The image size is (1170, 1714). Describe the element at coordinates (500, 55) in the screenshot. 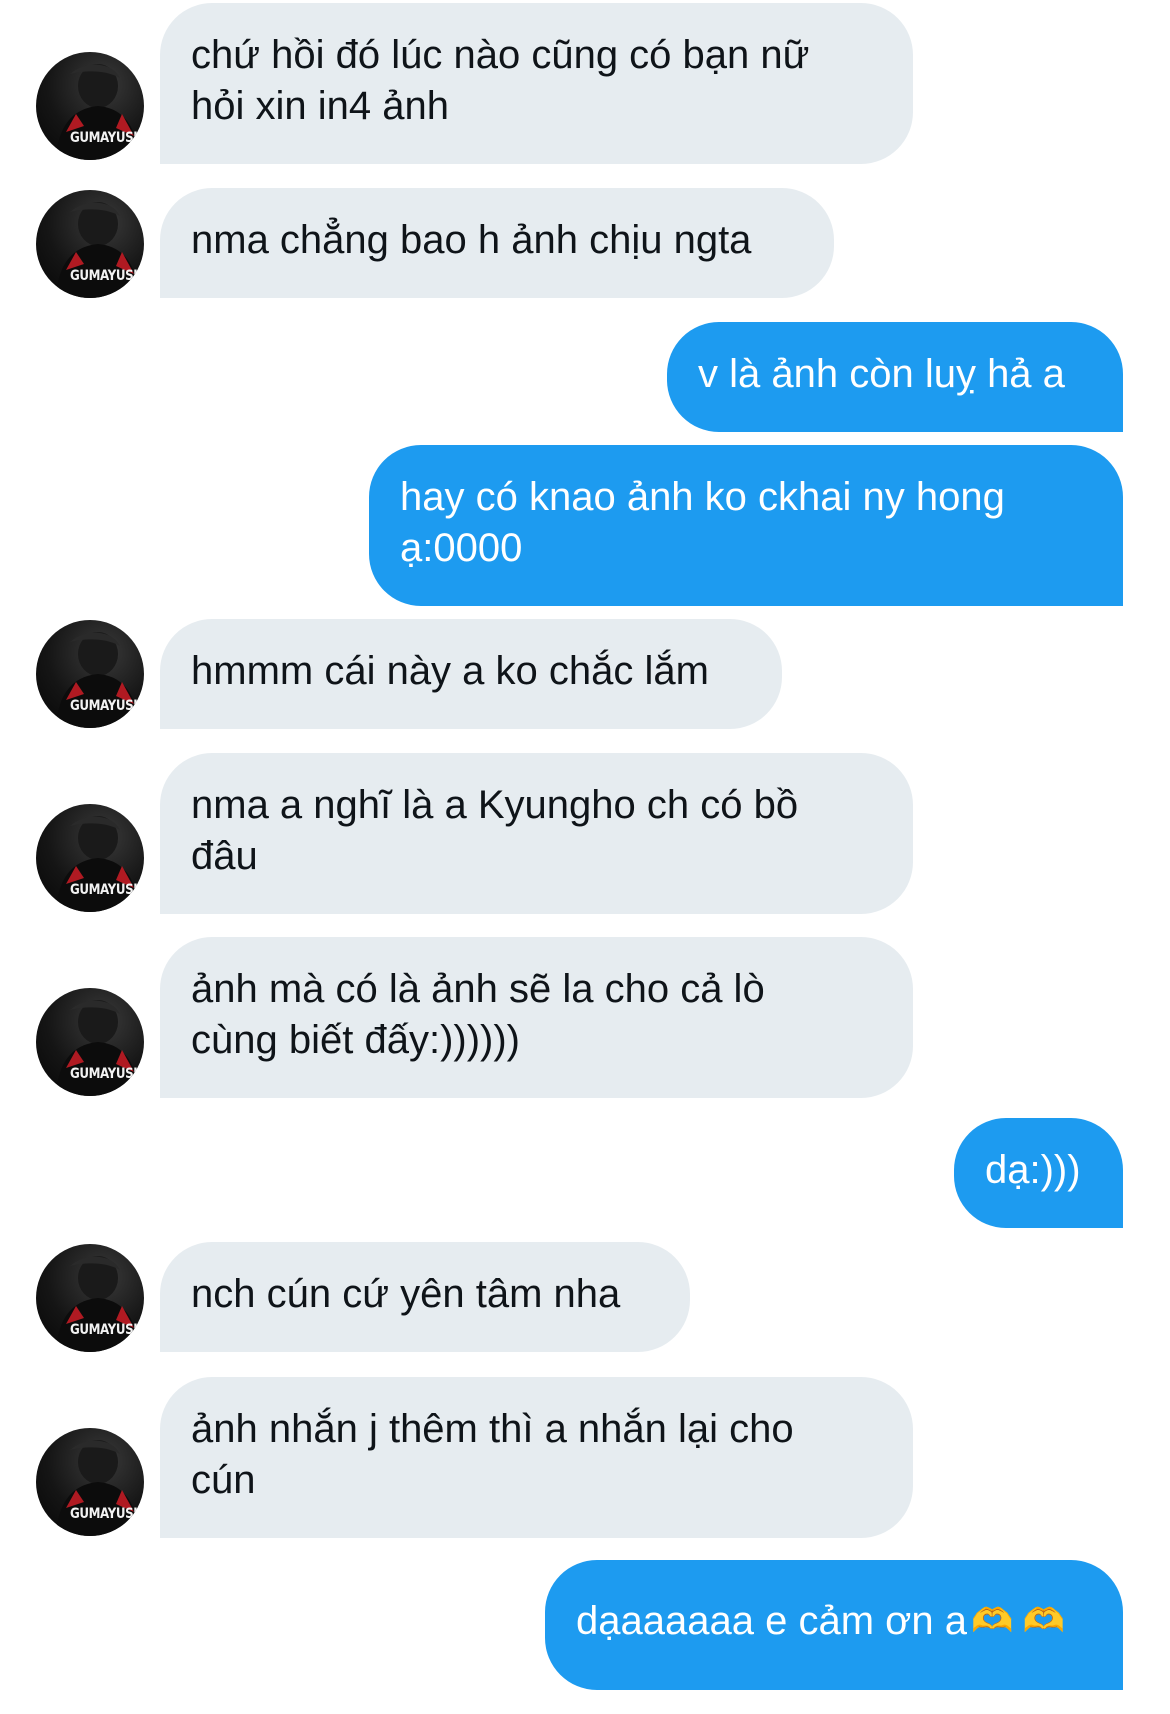

I see `message-text: chứ hồi đó lúc nào cũng có bạn nữ` at that location.